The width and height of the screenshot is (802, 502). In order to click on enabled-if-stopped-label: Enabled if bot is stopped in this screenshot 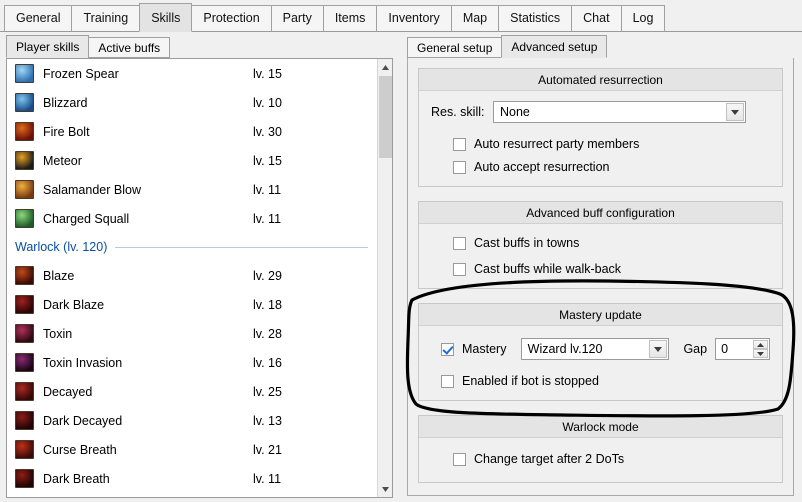, I will do `click(530, 381)`.